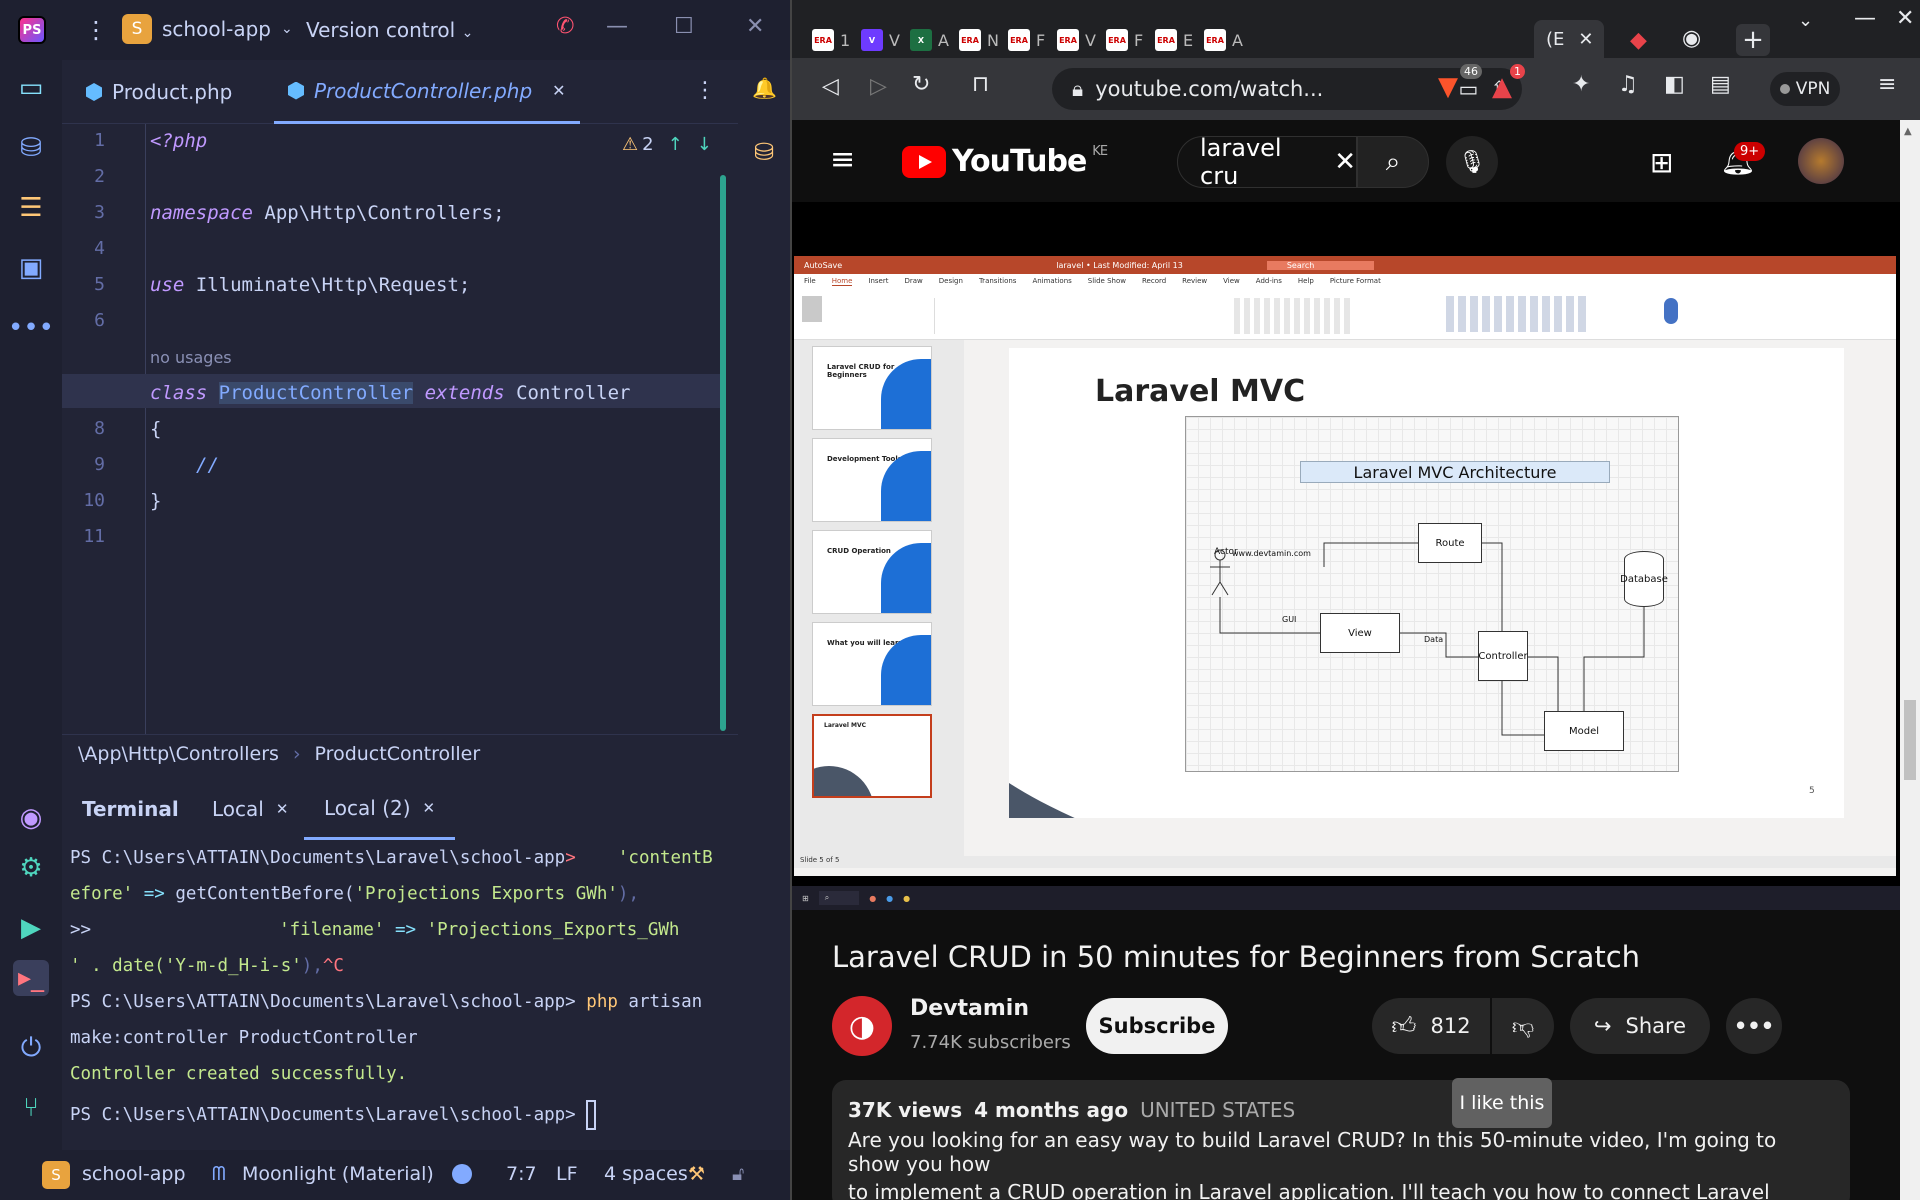 This screenshot has width=1920, height=1200. Describe the element at coordinates (565, 26) in the screenshot. I see `code-with-me-icon: ✆` at that location.